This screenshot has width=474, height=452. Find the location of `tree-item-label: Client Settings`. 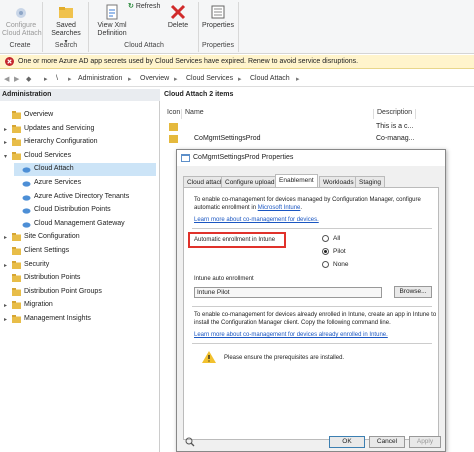

tree-item-label: Client Settings is located at coordinates (47, 250).